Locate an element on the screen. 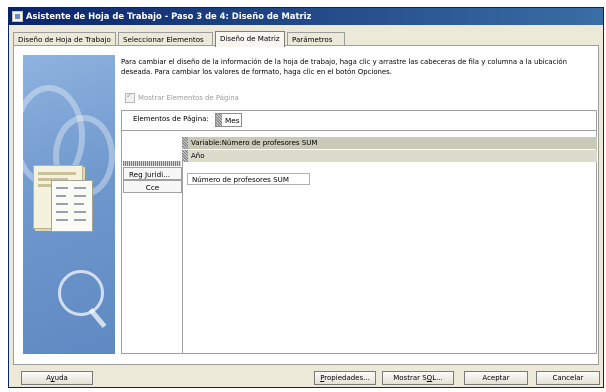  magnifier-handle is located at coordinates (97, 318).